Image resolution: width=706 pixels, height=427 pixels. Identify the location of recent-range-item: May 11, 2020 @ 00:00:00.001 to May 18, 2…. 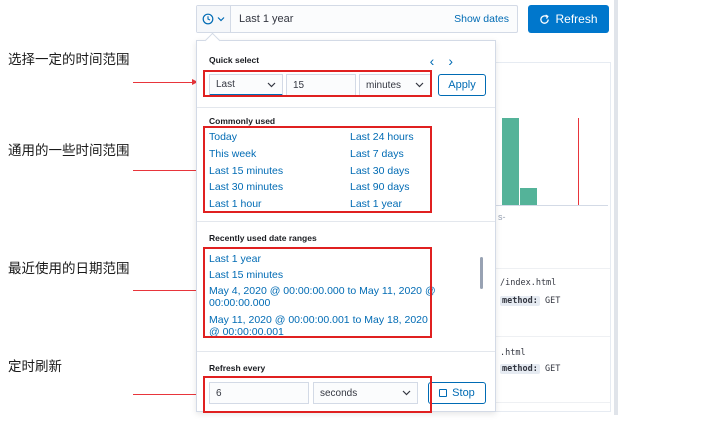
(324, 326).